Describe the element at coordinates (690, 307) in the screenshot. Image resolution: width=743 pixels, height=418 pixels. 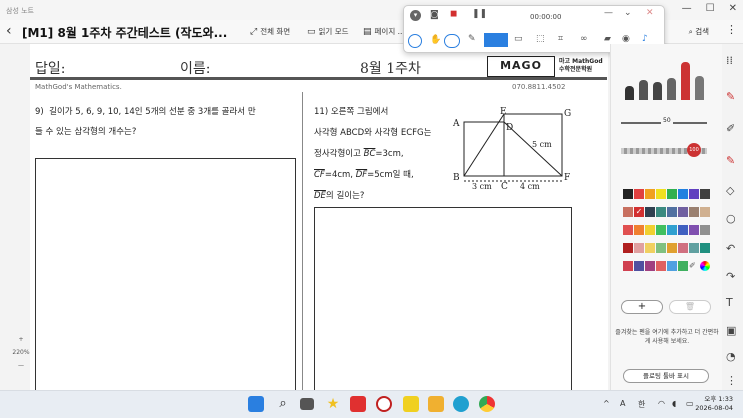
I see `delete-favorite-pen-button: 🗑` at that location.